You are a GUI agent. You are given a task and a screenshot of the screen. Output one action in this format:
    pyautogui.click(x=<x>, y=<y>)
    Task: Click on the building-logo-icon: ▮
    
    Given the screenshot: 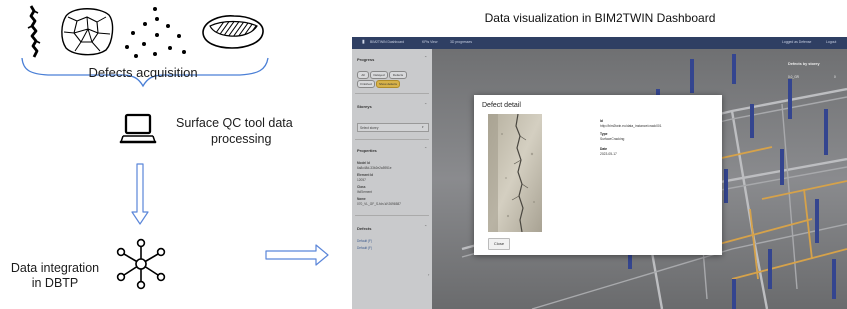 What is the action you would take?
    pyautogui.click(x=363, y=42)
    